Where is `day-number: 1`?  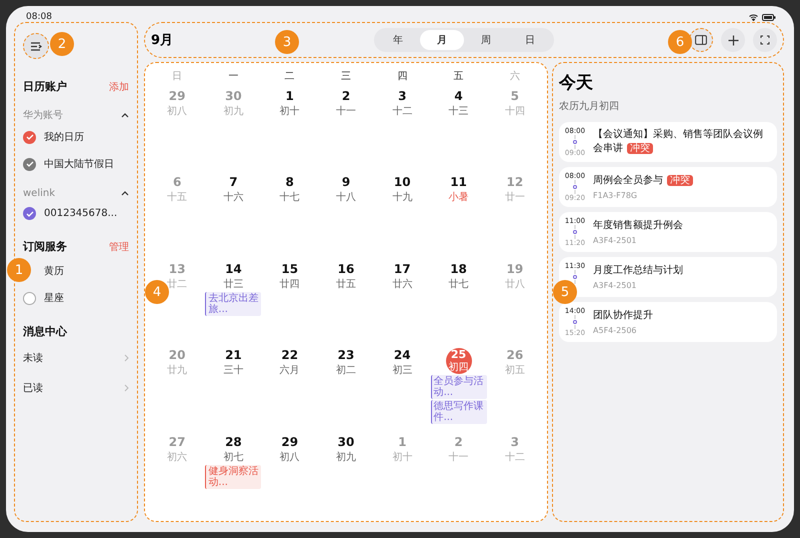 day-number: 1 is located at coordinates (290, 96).